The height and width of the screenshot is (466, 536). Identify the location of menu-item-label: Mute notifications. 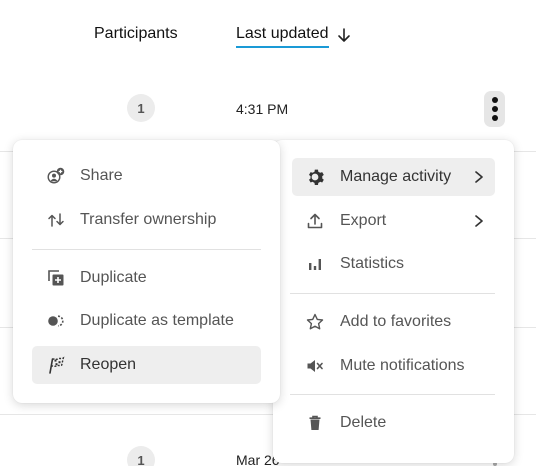
(402, 365).